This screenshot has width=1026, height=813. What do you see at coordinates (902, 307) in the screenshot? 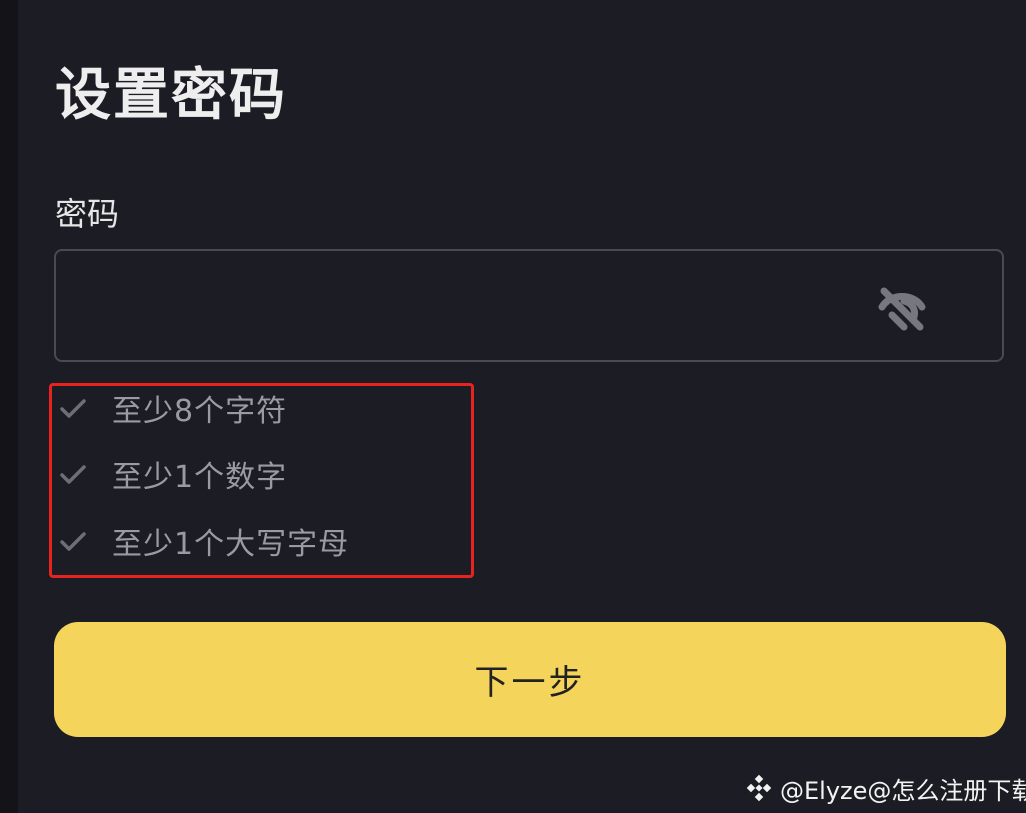
I see `eye-off-icon` at bounding box center [902, 307].